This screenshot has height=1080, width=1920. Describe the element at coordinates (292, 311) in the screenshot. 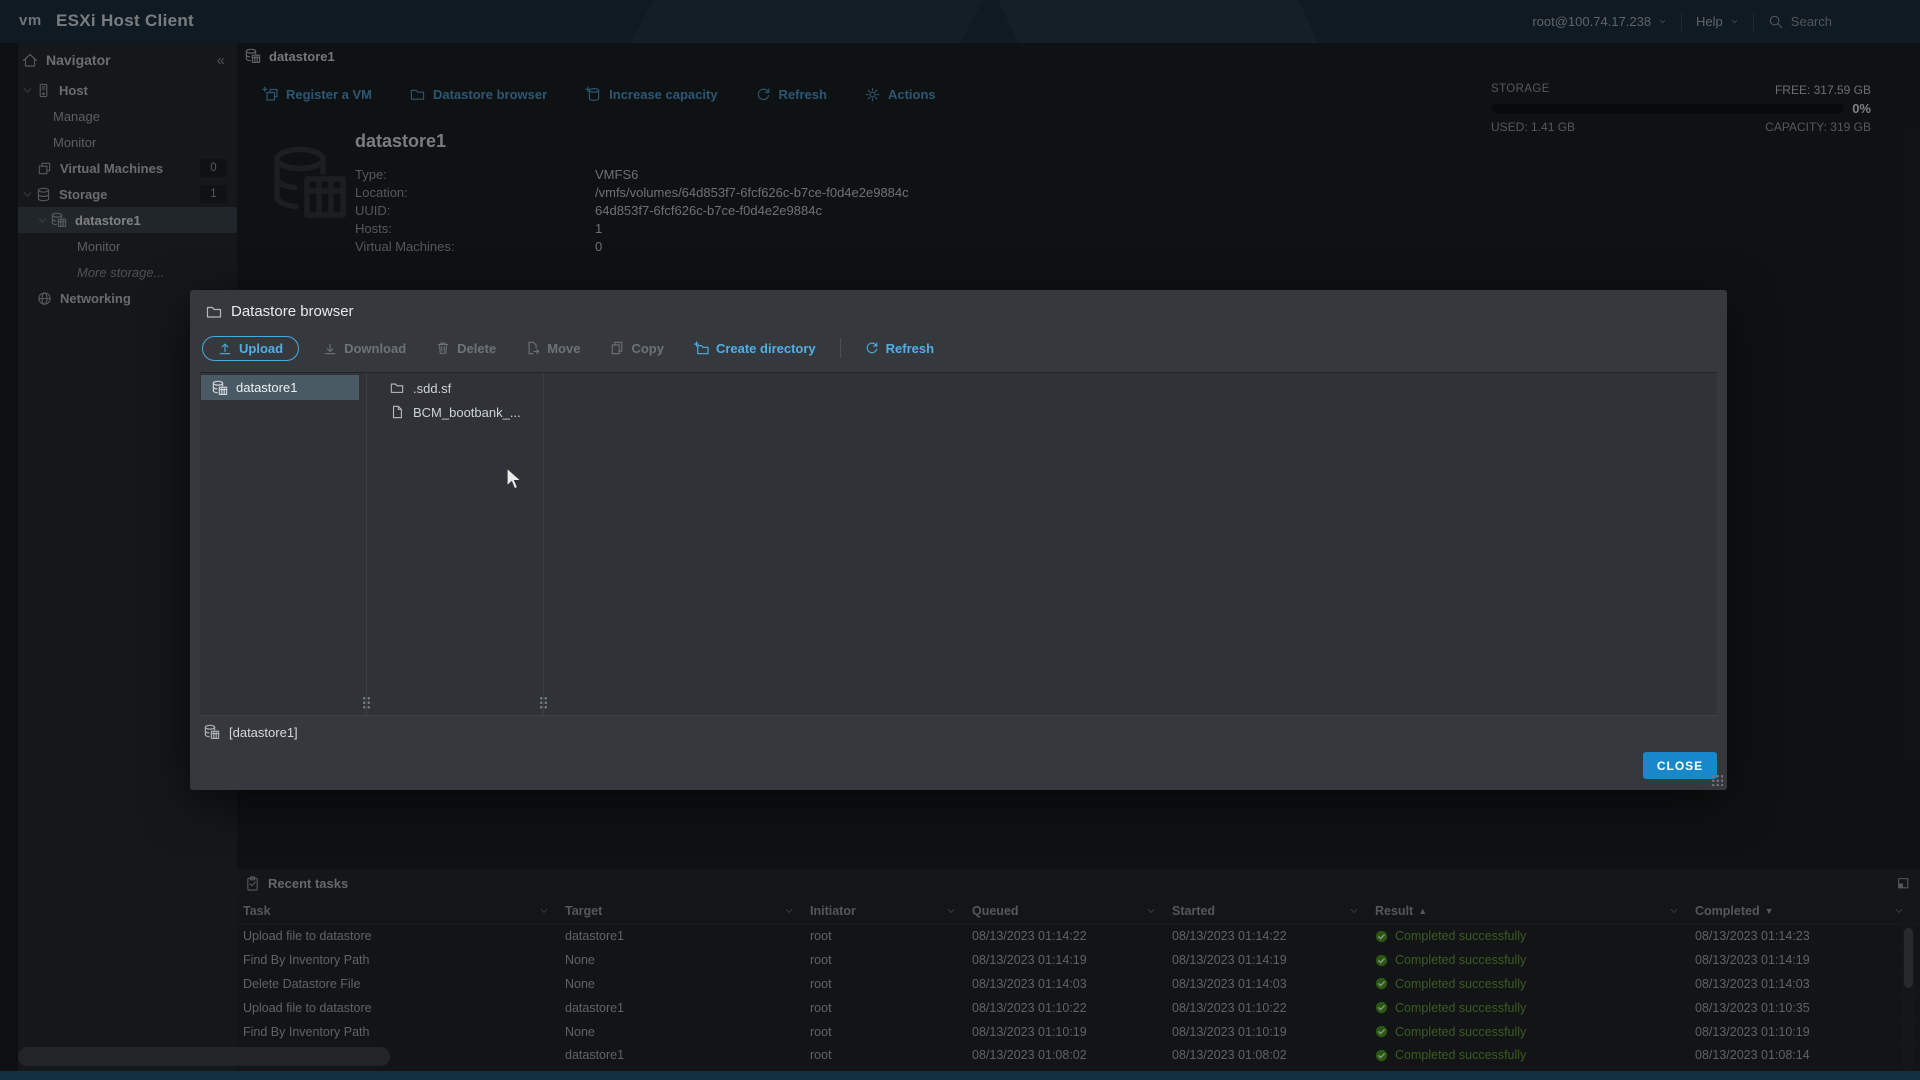

I see `dialog-title-label: Datastore browser` at that location.